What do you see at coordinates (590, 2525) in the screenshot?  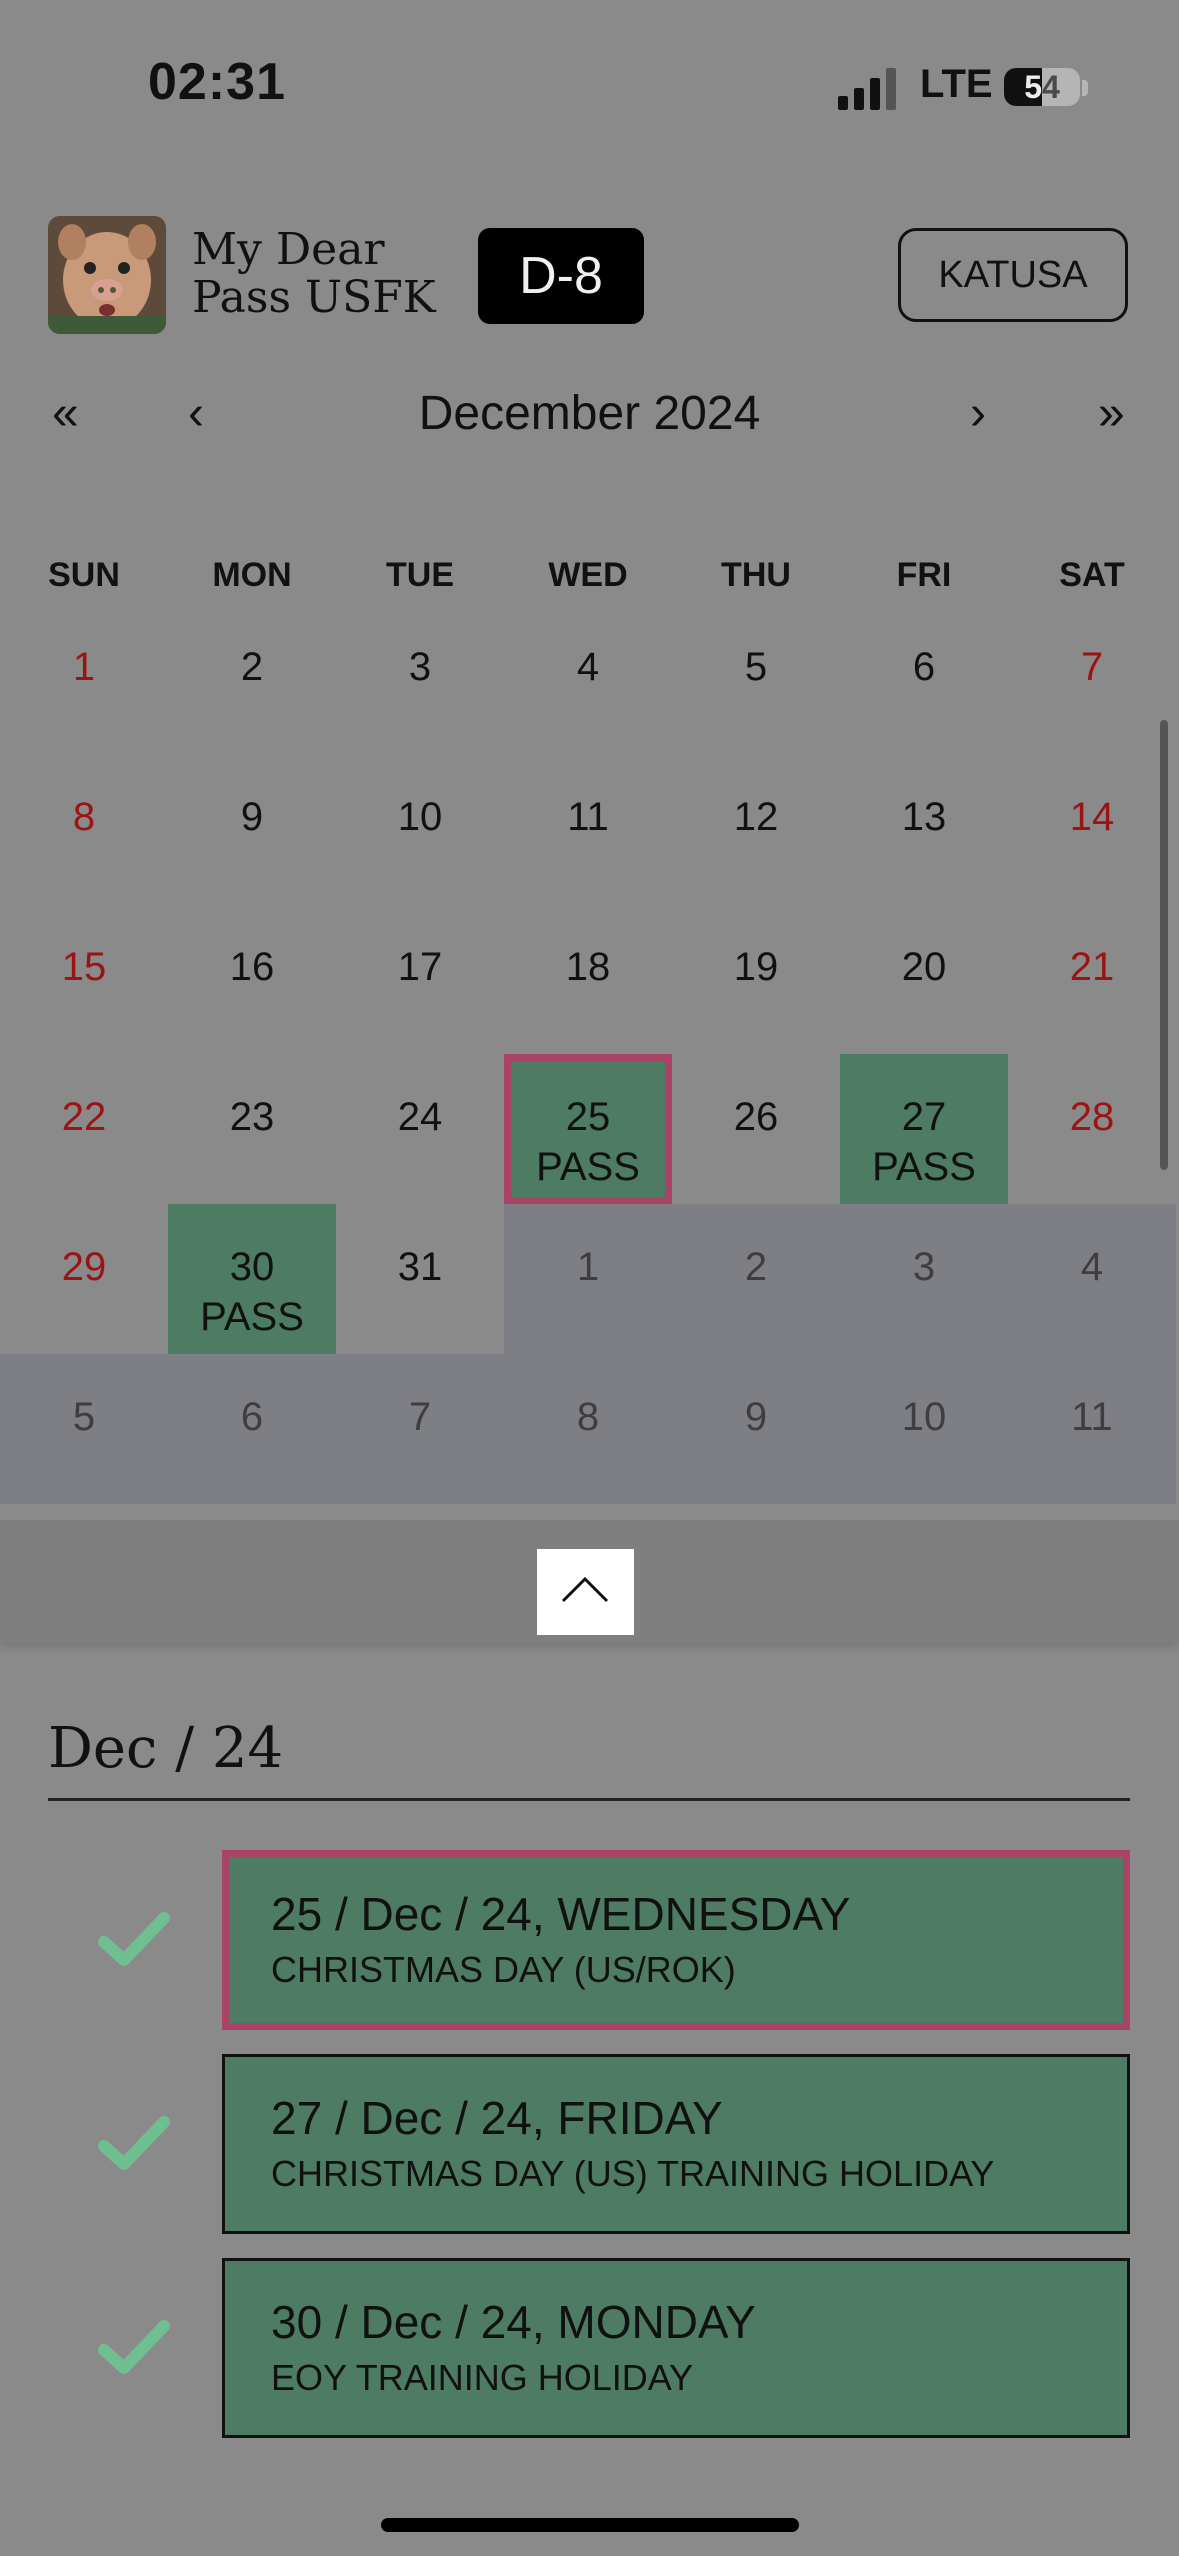 I see `home-indicator` at bounding box center [590, 2525].